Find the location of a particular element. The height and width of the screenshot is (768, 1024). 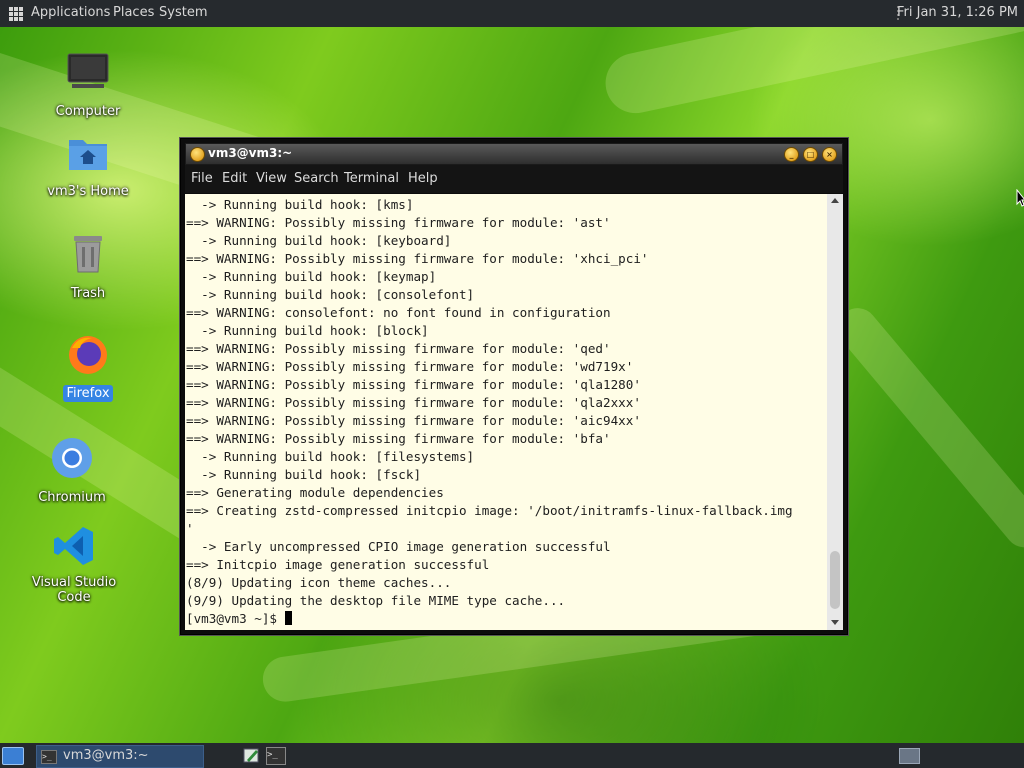

terminal-line: ==> Initcpio image generation successful is located at coordinates (338, 564).